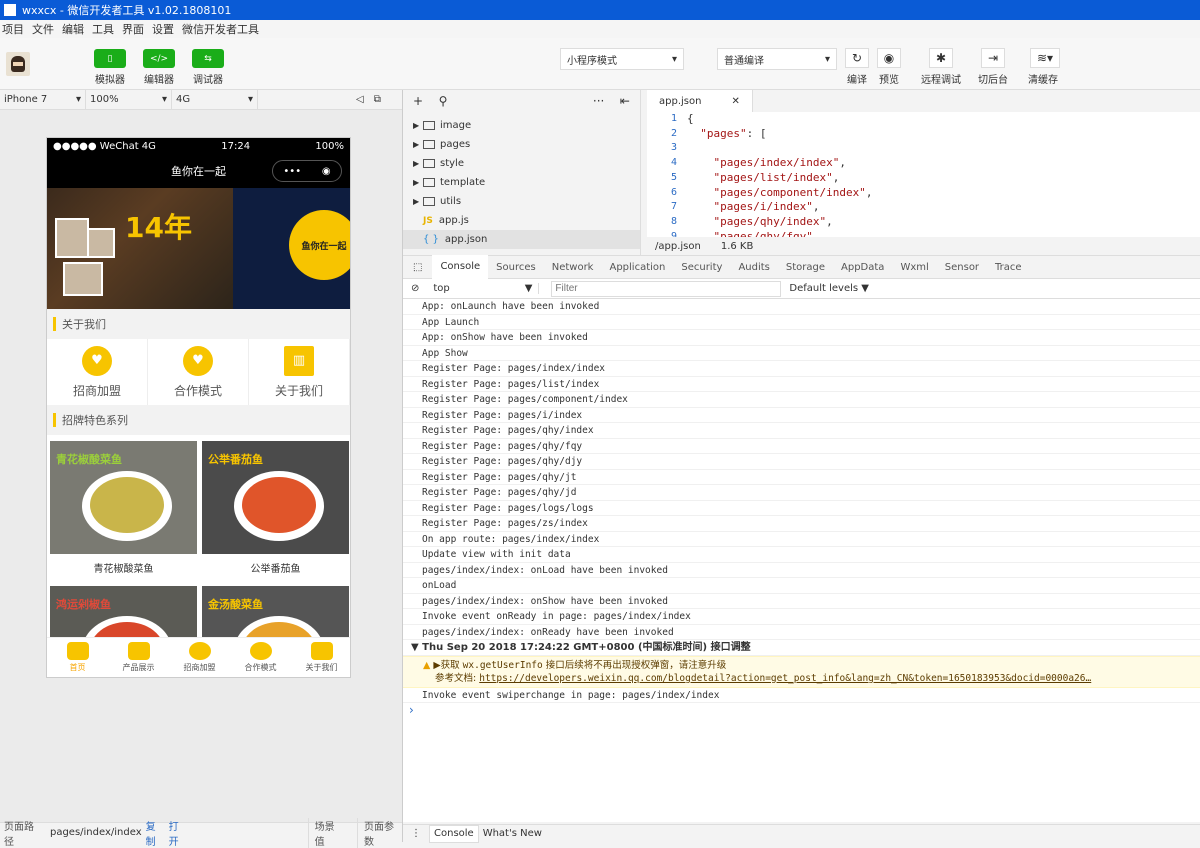  What do you see at coordinates (801, 710) in the screenshot?
I see `console-prompt: ›` at bounding box center [801, 710].